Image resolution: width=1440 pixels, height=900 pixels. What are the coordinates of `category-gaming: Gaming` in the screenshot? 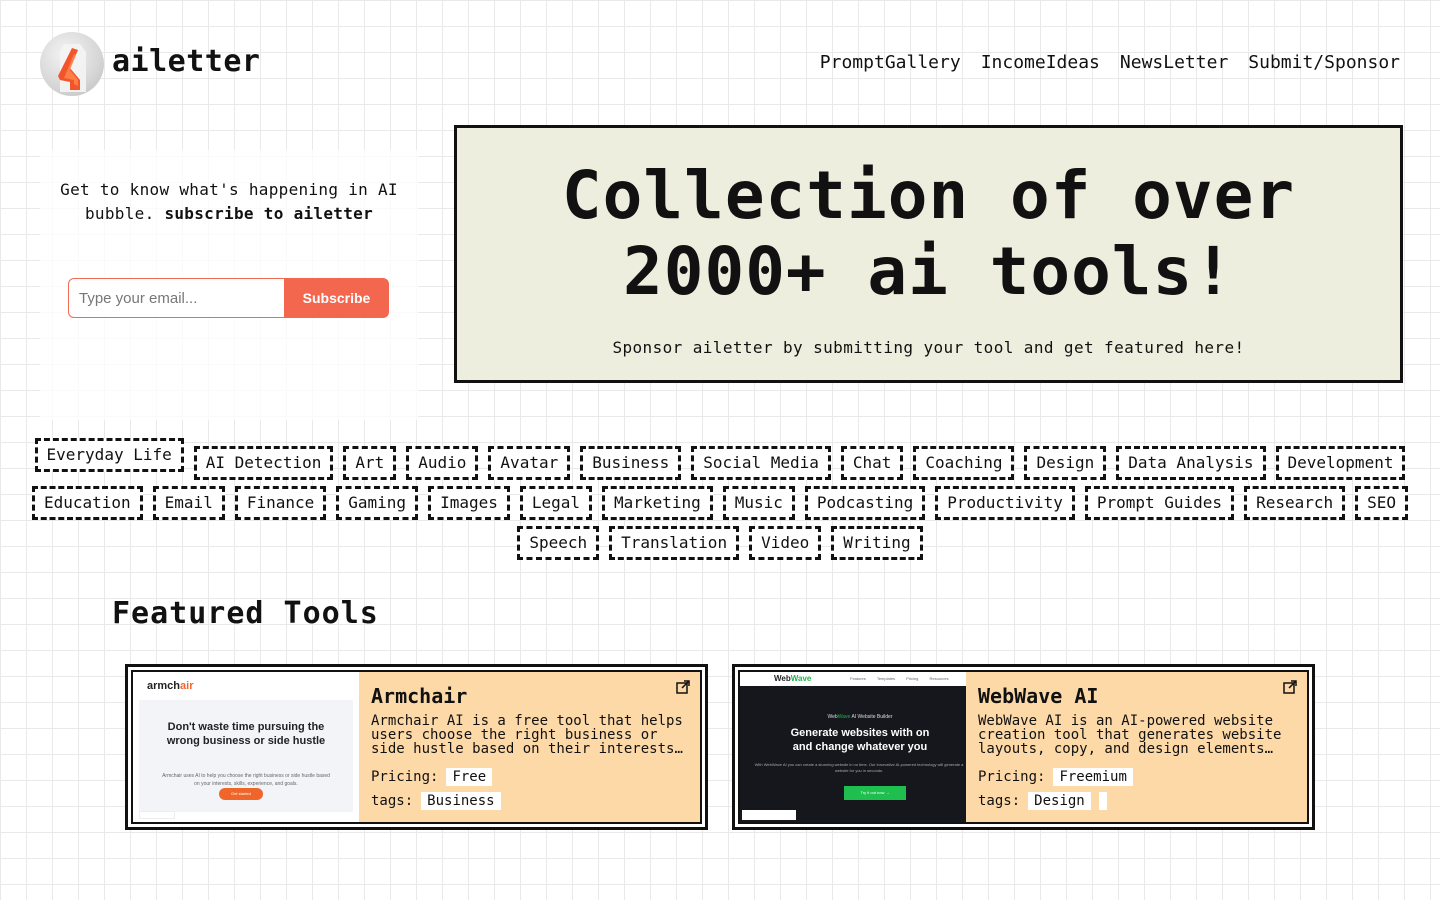 It's located at (377, 503).